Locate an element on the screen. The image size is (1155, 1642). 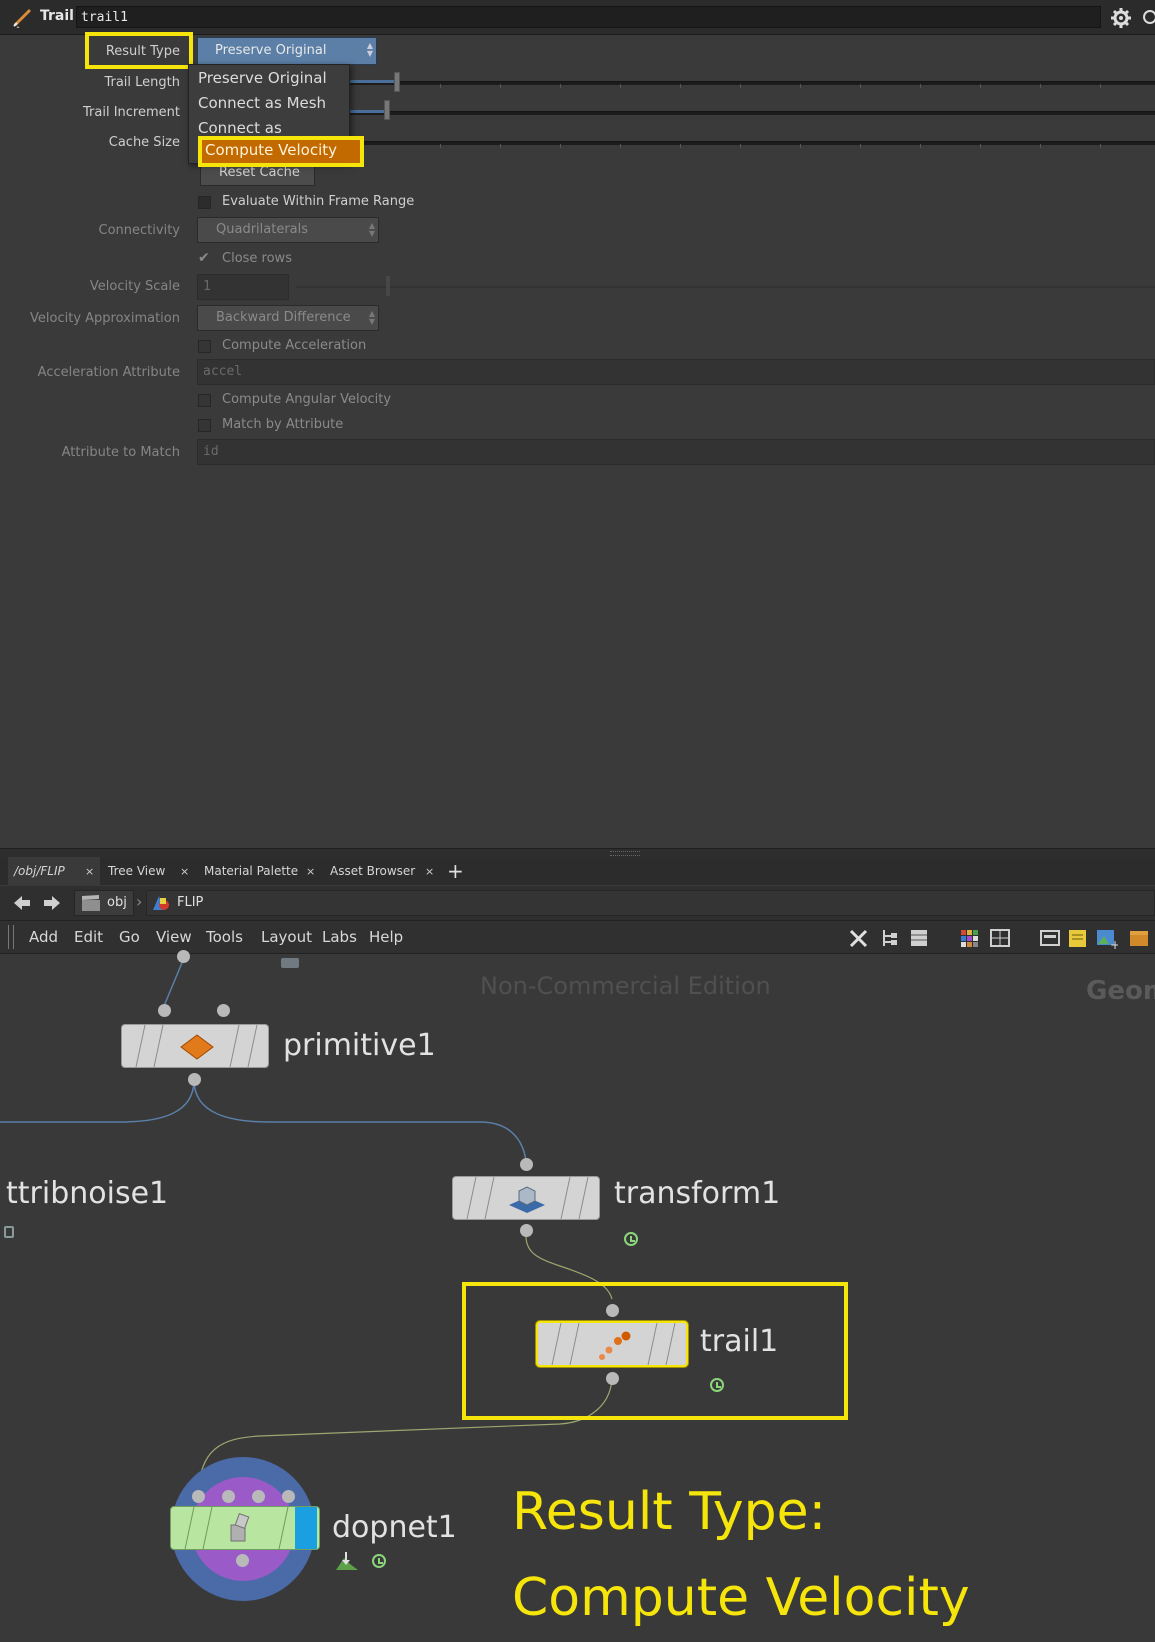
menu-go: Go is located at coordinates (129, 937).